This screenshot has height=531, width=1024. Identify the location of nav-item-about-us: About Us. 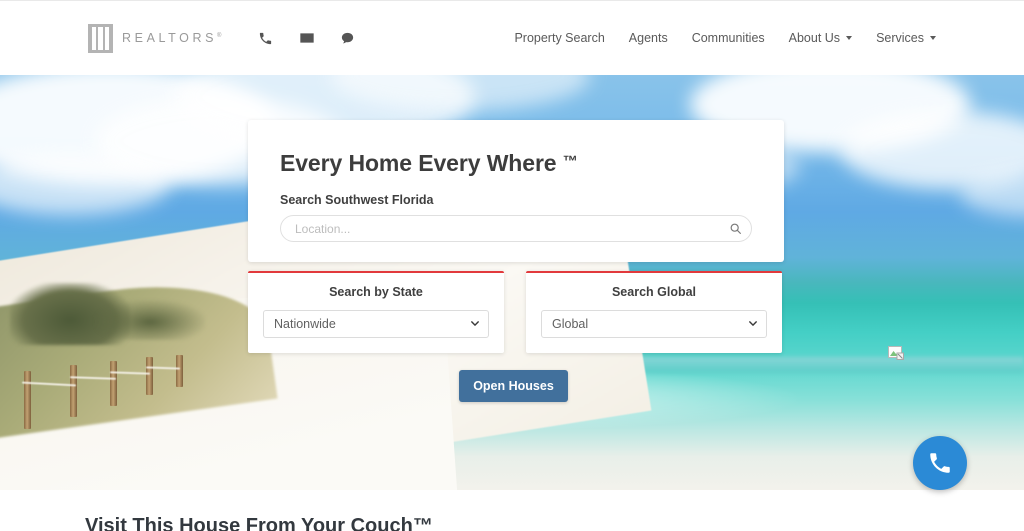
(820, 38).